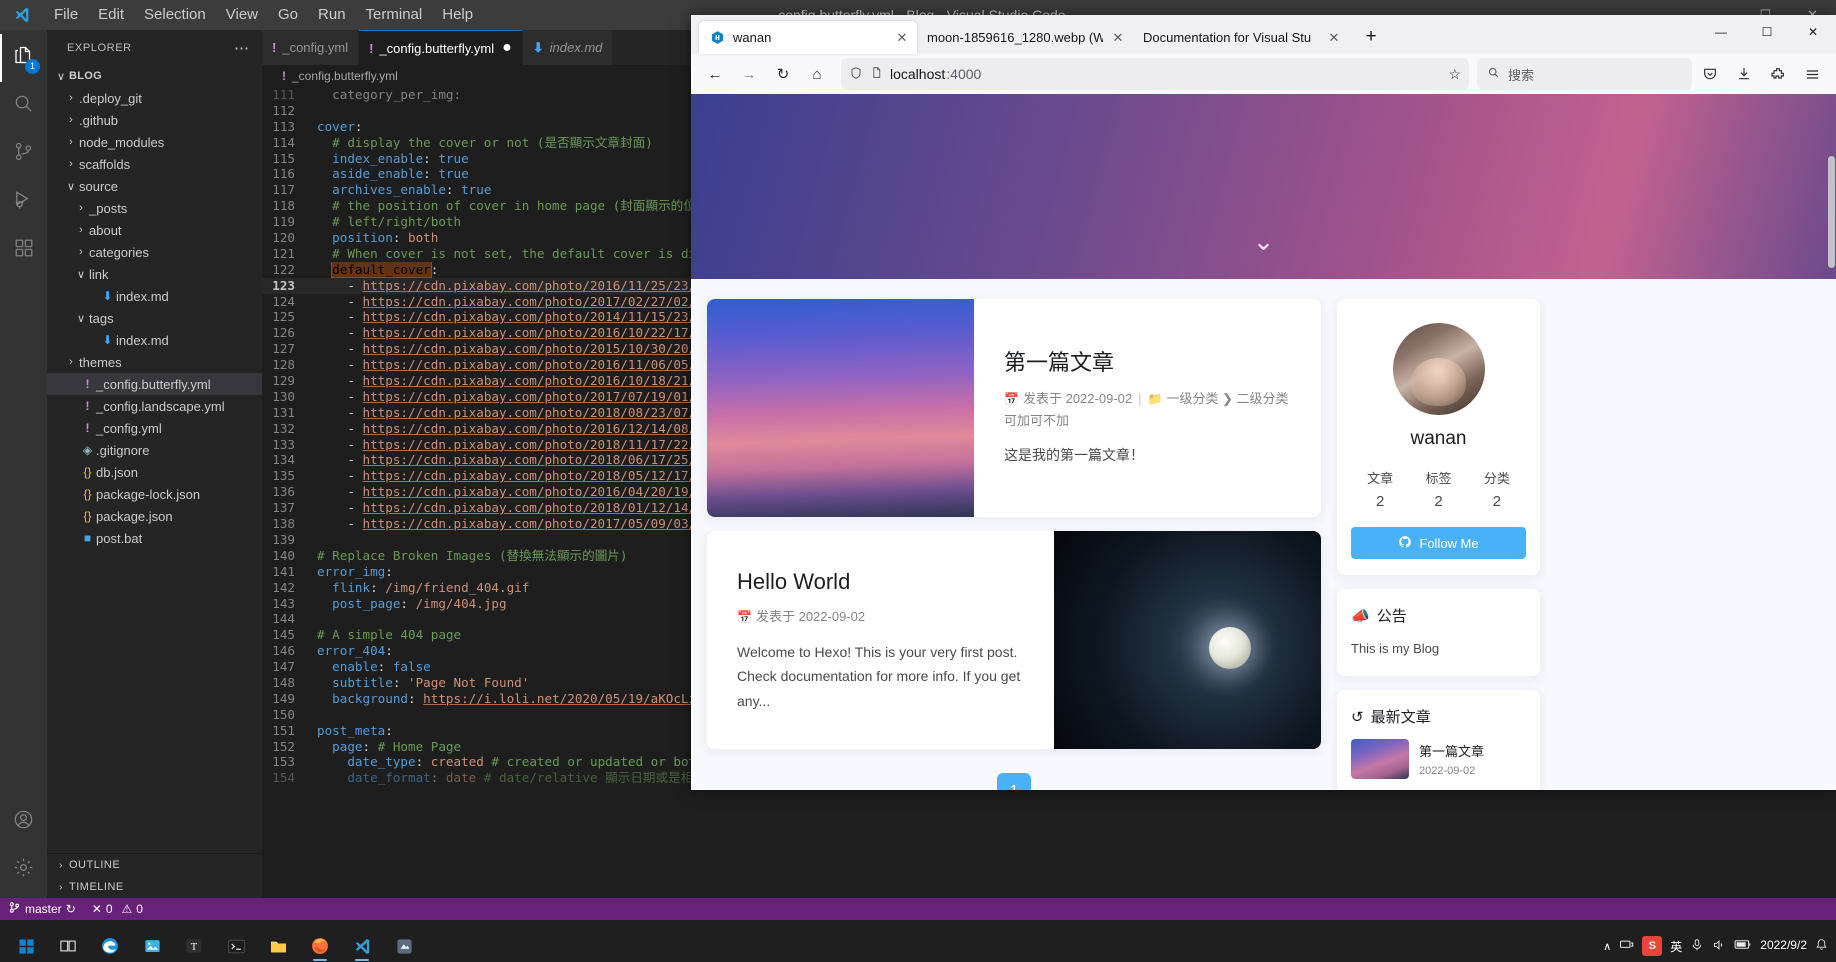 This screenshot has width=1836, height=962. What do you see at coordinates (404, 946) in the screenshot?
I see `app-icon` at bounding box center [404, 946].